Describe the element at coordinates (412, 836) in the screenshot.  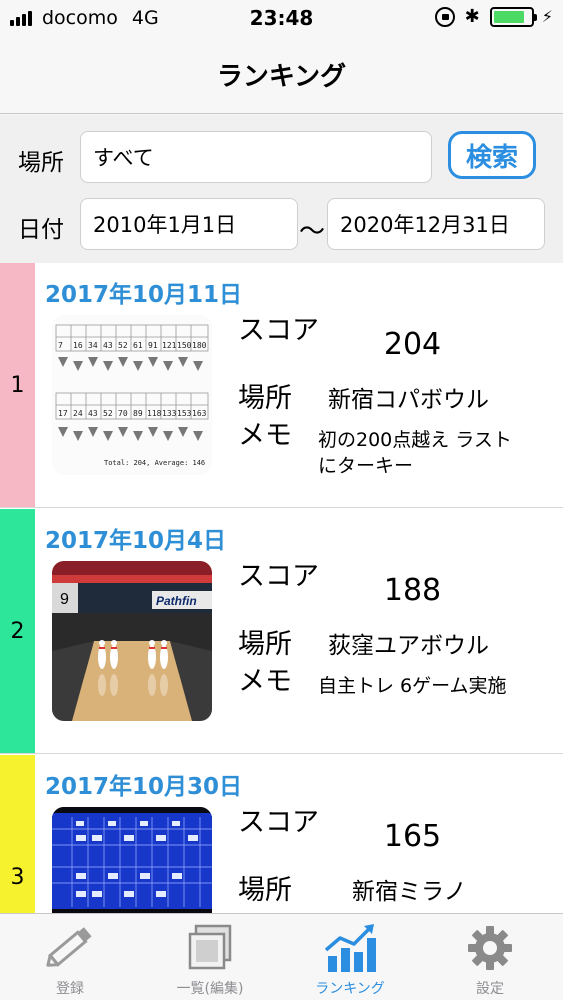
I see `score-value: 165` at that location.